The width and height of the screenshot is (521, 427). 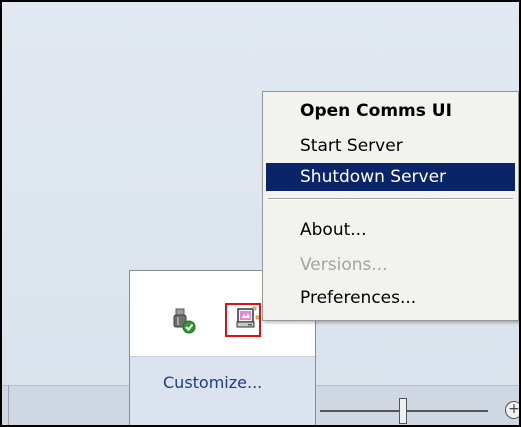 I want to click on zoom-slider-thumb, so click(x=403, y=411).